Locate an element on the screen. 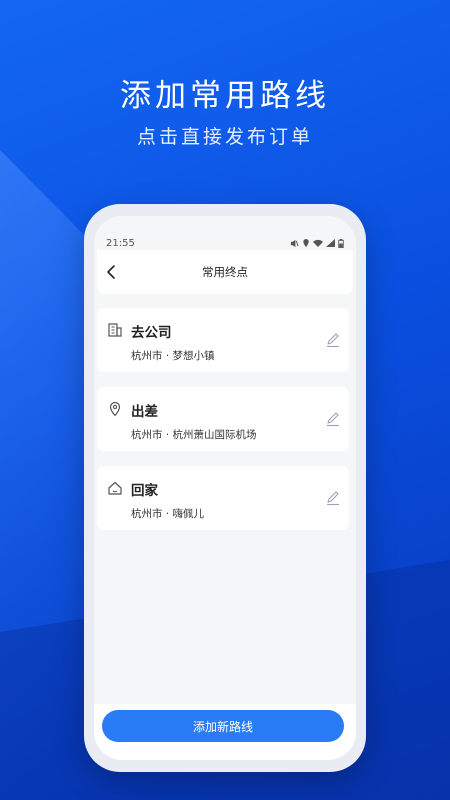  status-icons is located at coordinates (317, 243).